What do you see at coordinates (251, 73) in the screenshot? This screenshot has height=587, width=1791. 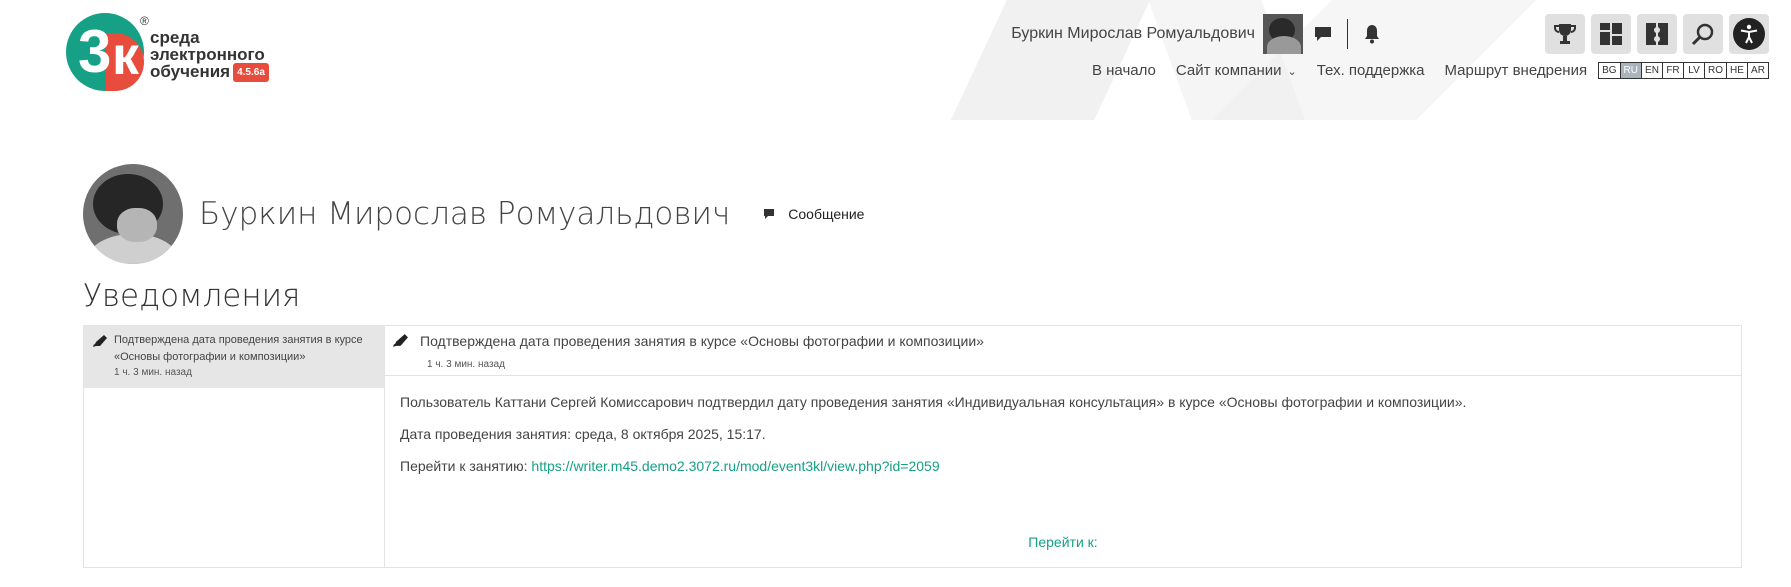 I see `version-badge: 4.5.6a` at bounding box center [251, 73].